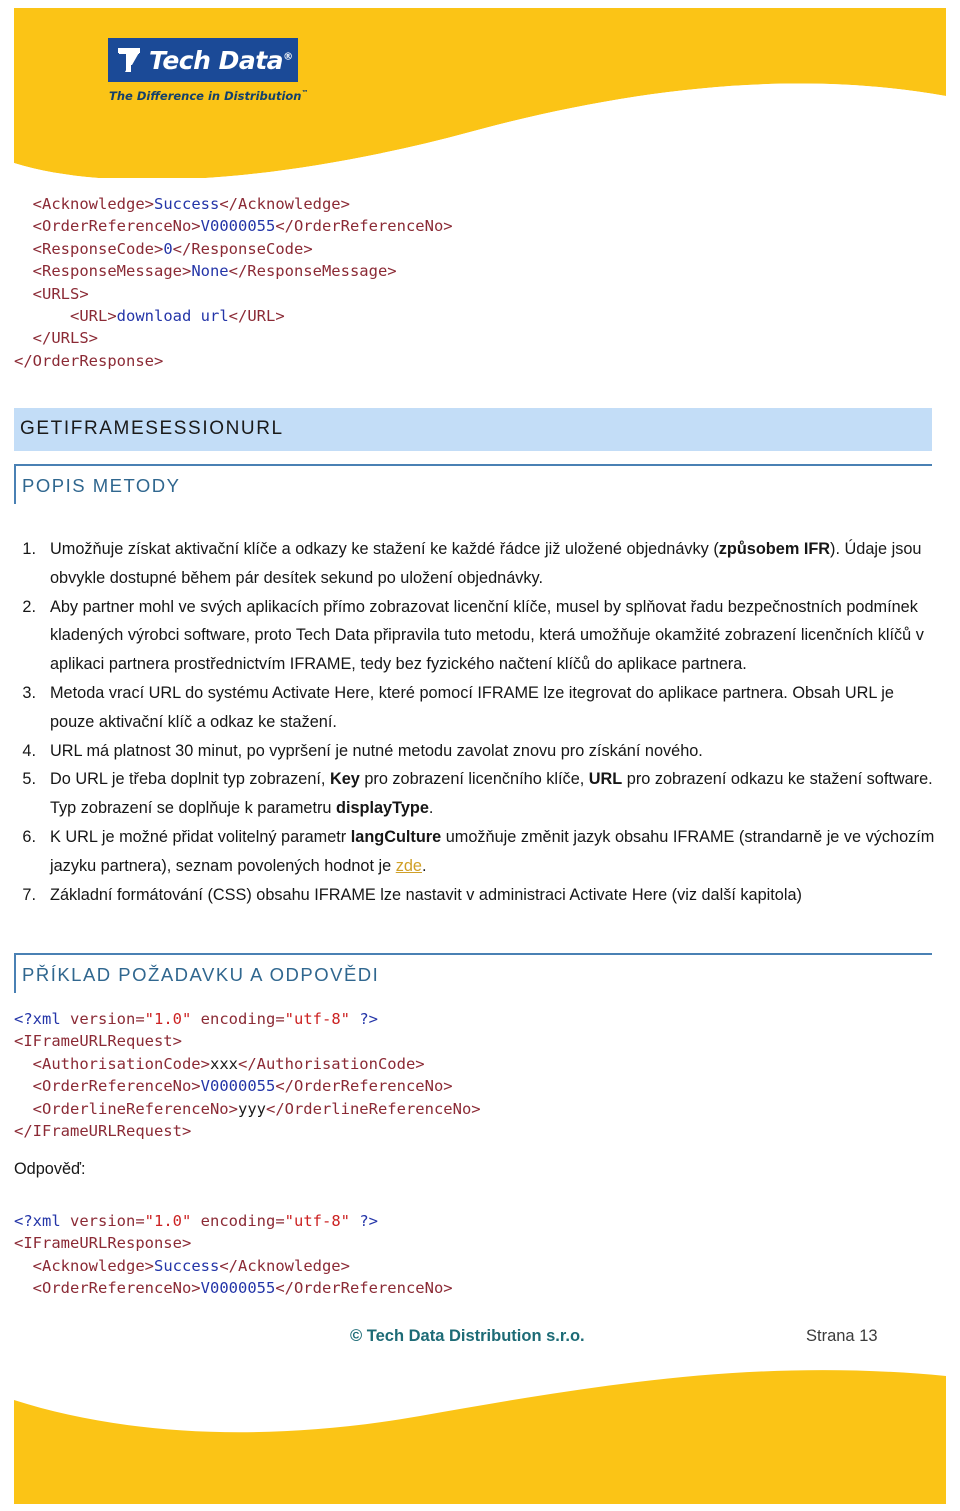 The image size is (960, 1511). Describe the element at coordinates (842, 1336) in the screenshot. I see `footer-page-number: Strana 13` at that location.